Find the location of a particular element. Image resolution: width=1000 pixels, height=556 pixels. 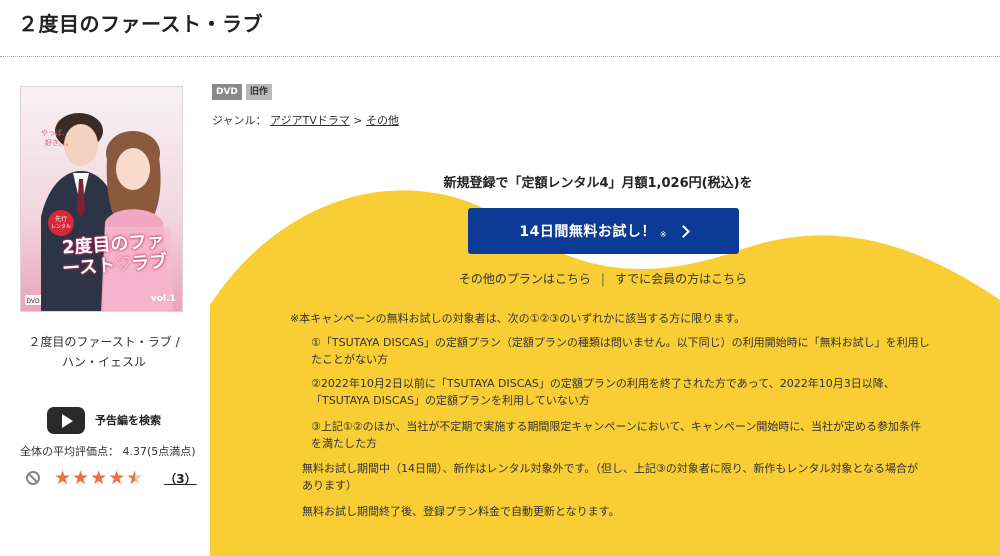

other-plans-link: その他のプランはこちら is located at coordinates (525, 279).